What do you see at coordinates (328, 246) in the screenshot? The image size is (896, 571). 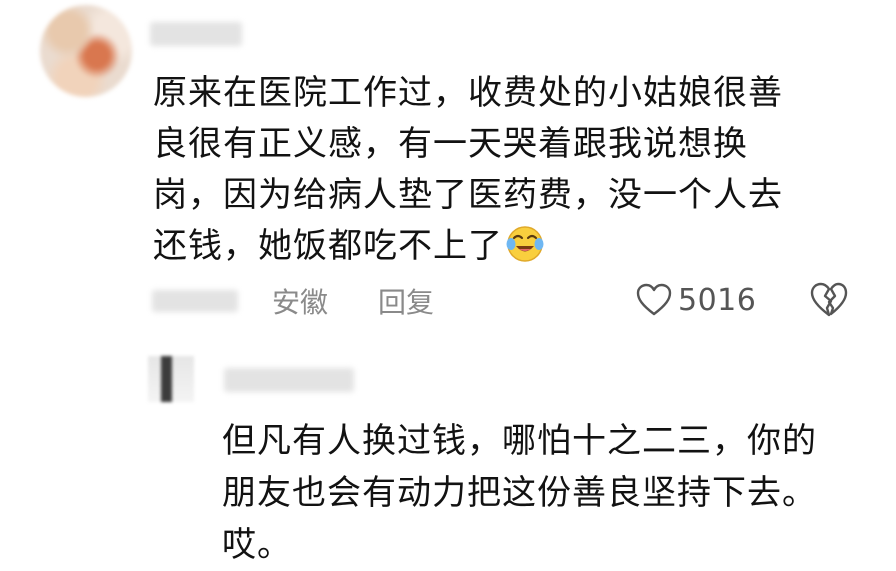 I see `comment-line-text: 还钱，她饭都吃不上了` at bounding box center [328, 246].